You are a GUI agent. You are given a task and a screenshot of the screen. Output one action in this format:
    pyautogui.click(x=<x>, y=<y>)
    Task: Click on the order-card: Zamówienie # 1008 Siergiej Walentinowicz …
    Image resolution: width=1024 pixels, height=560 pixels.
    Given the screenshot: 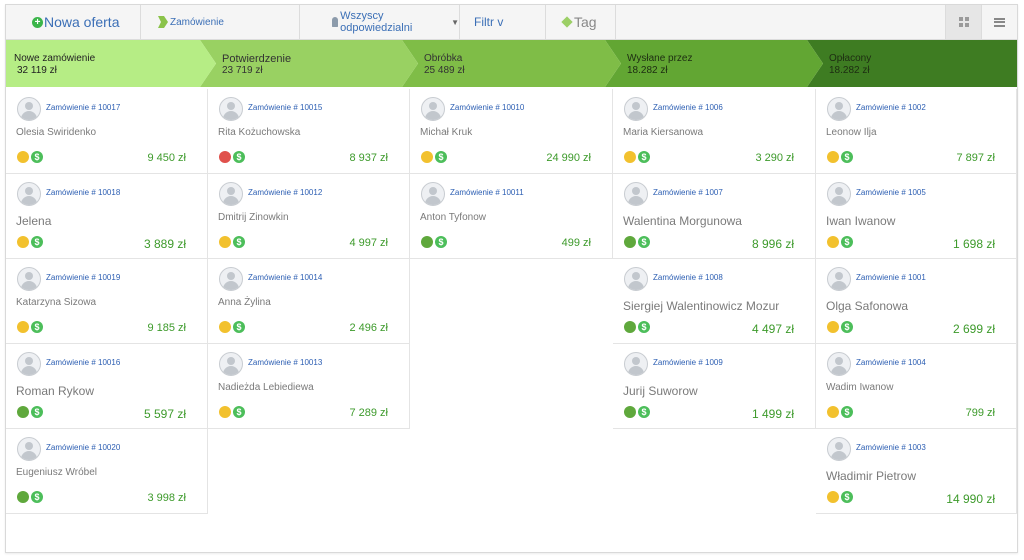 What is the action you would take?
    pyautogui.click(x=714, y=301)
    